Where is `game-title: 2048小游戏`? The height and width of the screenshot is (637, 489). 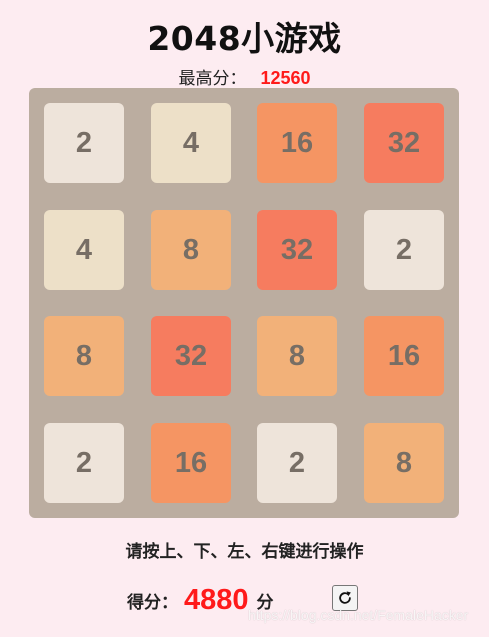 game-title: 2048小游戏 is located at coordinates (244, 38).